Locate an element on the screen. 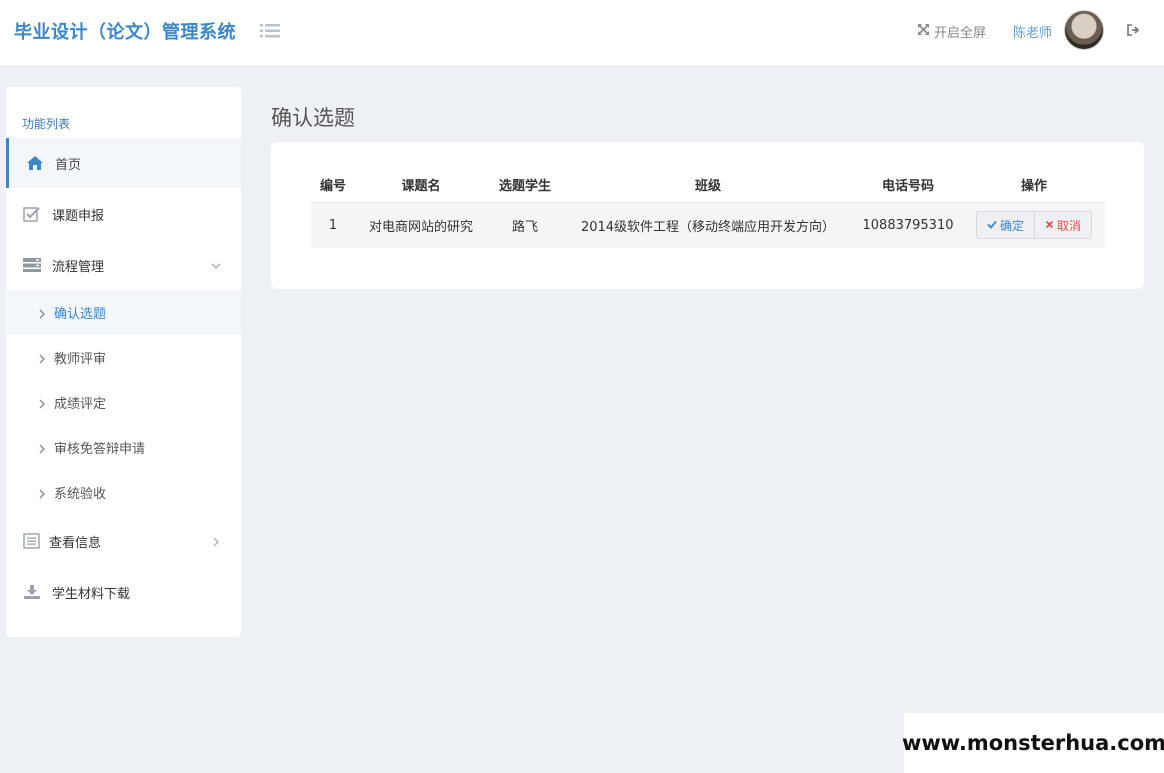 This screenshot has height=773, width=1164. page-title: 确认选题 is located at coordinates (313, 118).